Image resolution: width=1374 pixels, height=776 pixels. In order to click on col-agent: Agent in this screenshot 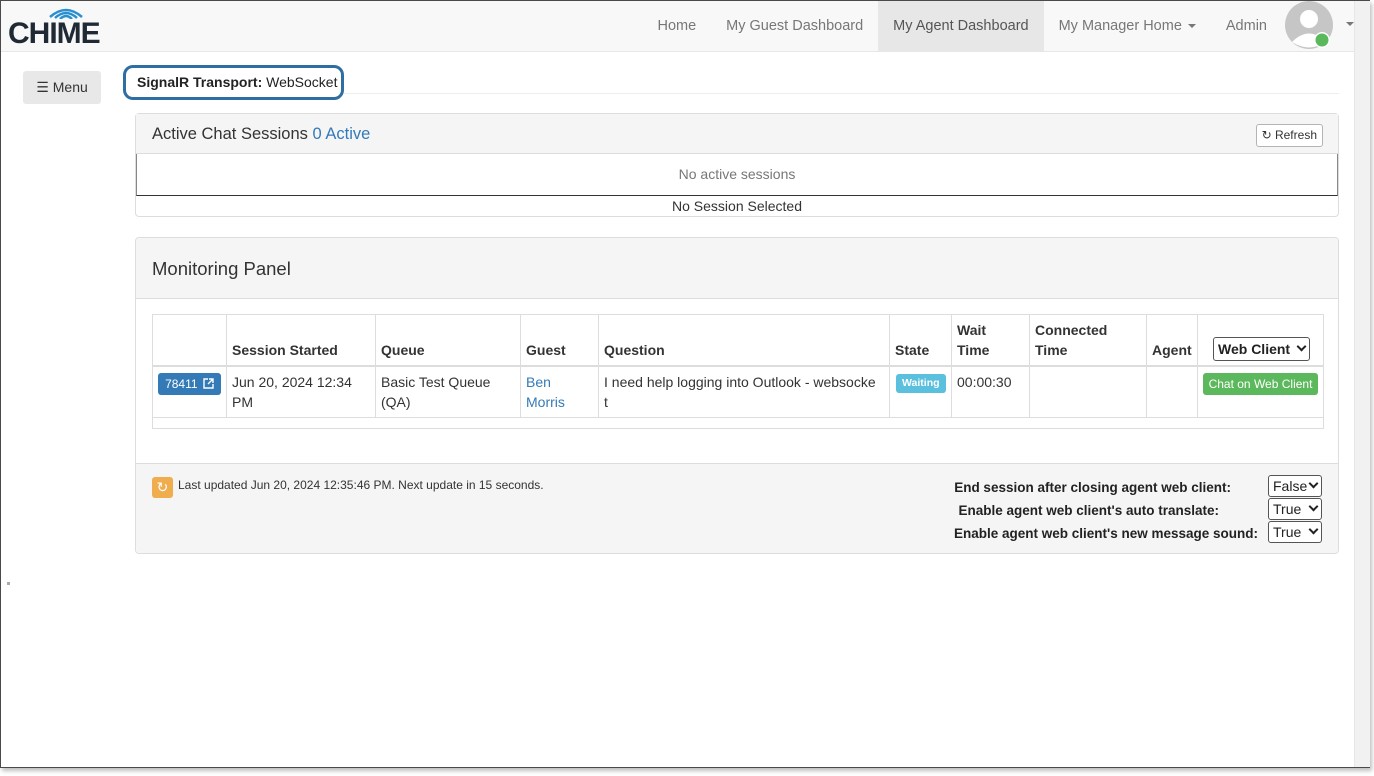, I will do `click(1172, 350)`.